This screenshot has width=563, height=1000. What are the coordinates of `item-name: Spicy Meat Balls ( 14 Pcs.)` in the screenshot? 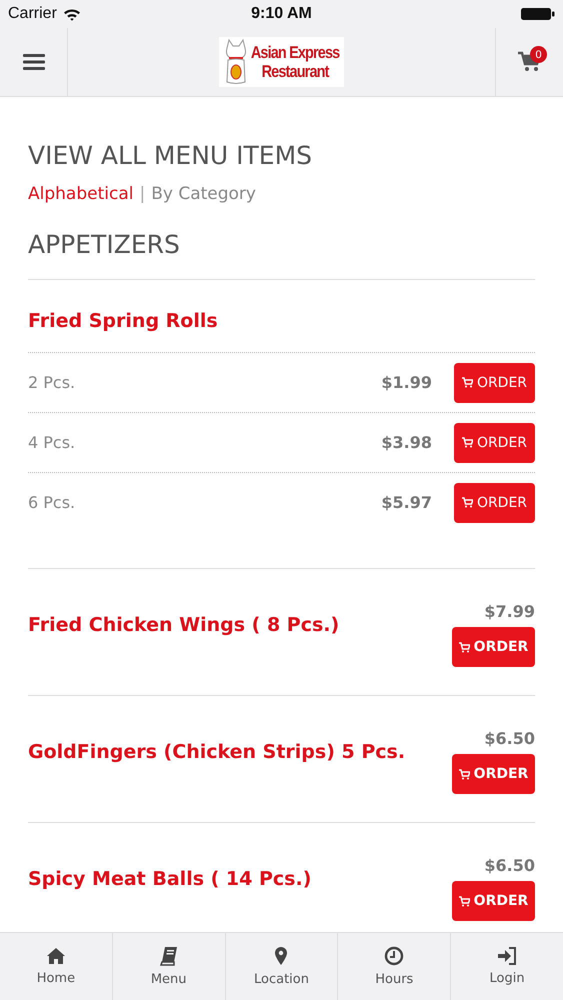 It's located at (170, 879).